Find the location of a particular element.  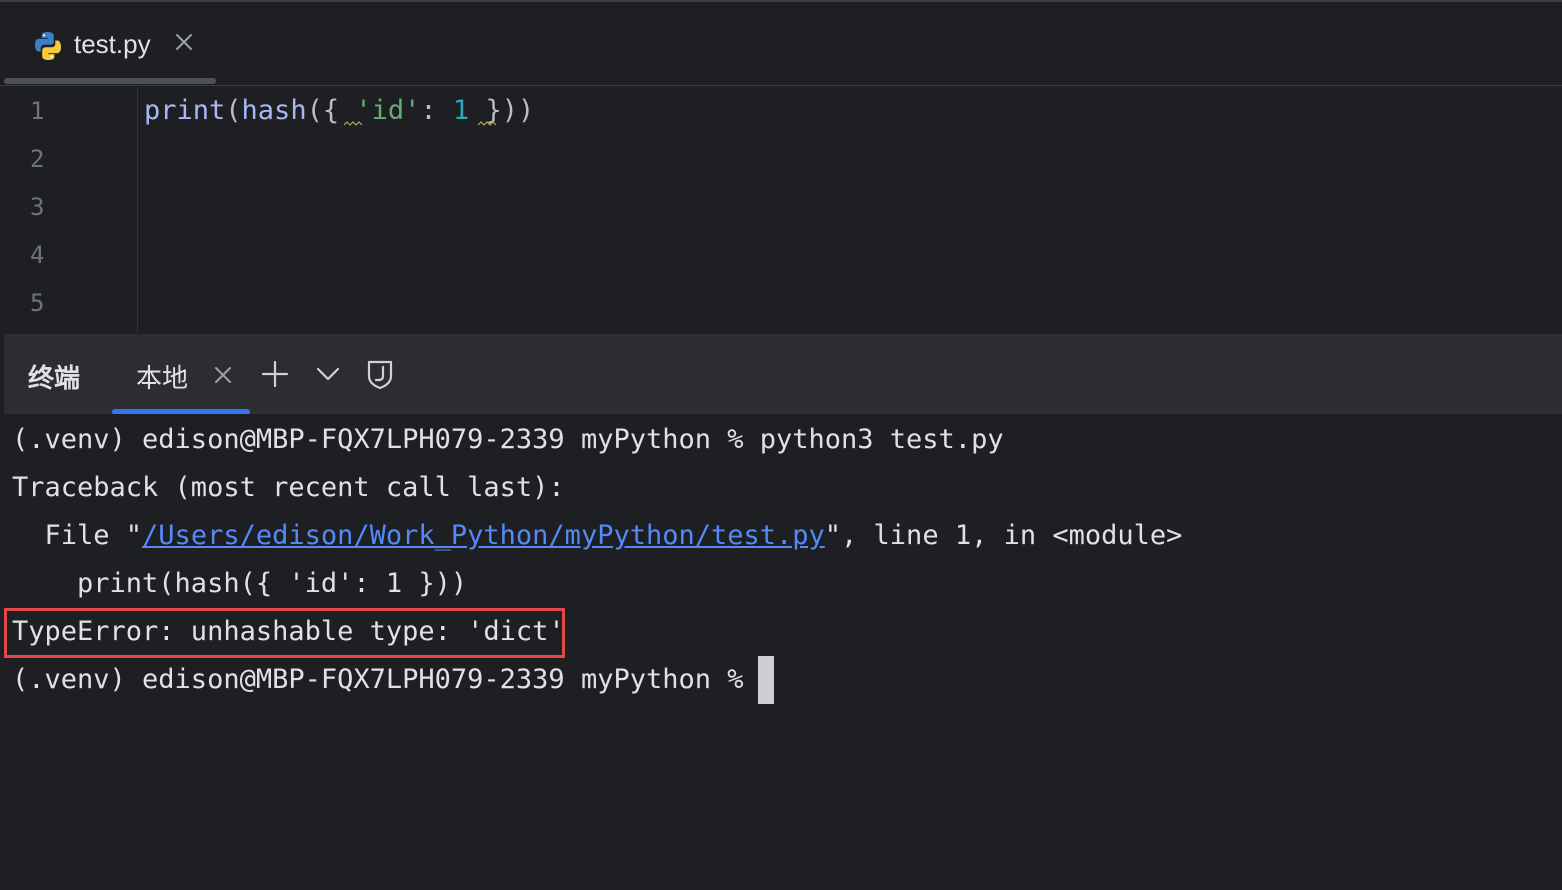

code-token-print: print is located at coordinates (185, 110).